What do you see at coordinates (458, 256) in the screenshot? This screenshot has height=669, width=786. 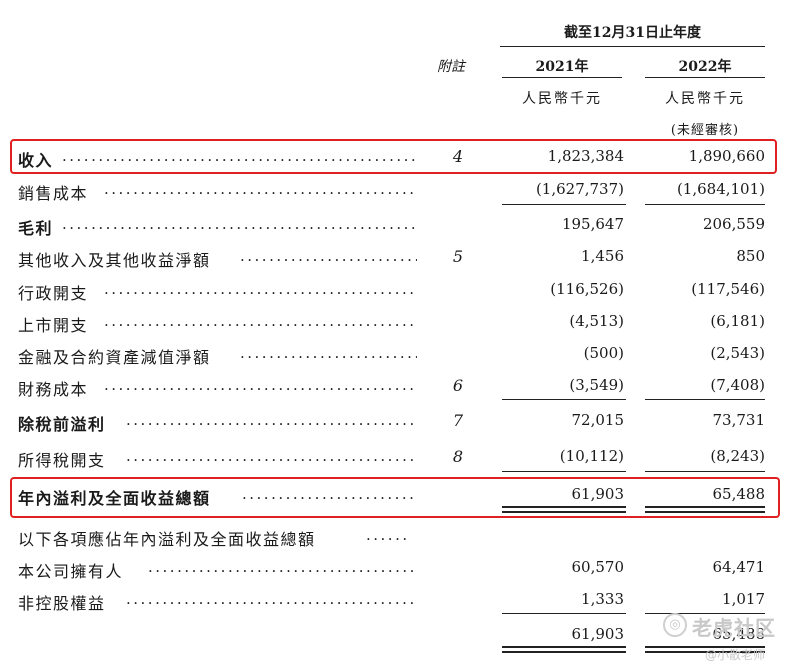 I see `row-note: 5` at bounding box center [458, 256].